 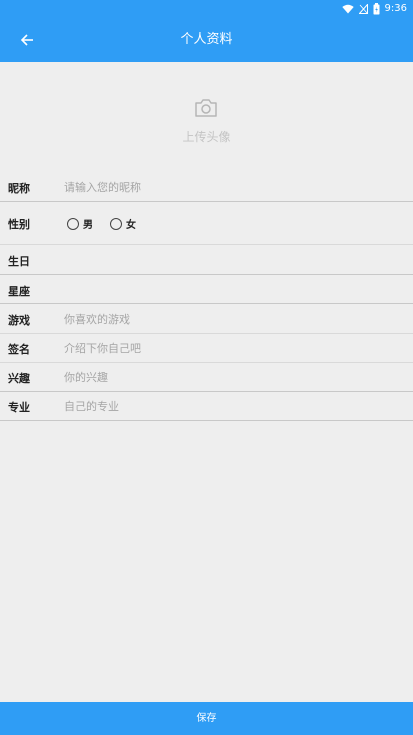 What do you see at coordinates (229, 348) in the screenshot?
I see `signature-input` at bounding box center [229, 348].